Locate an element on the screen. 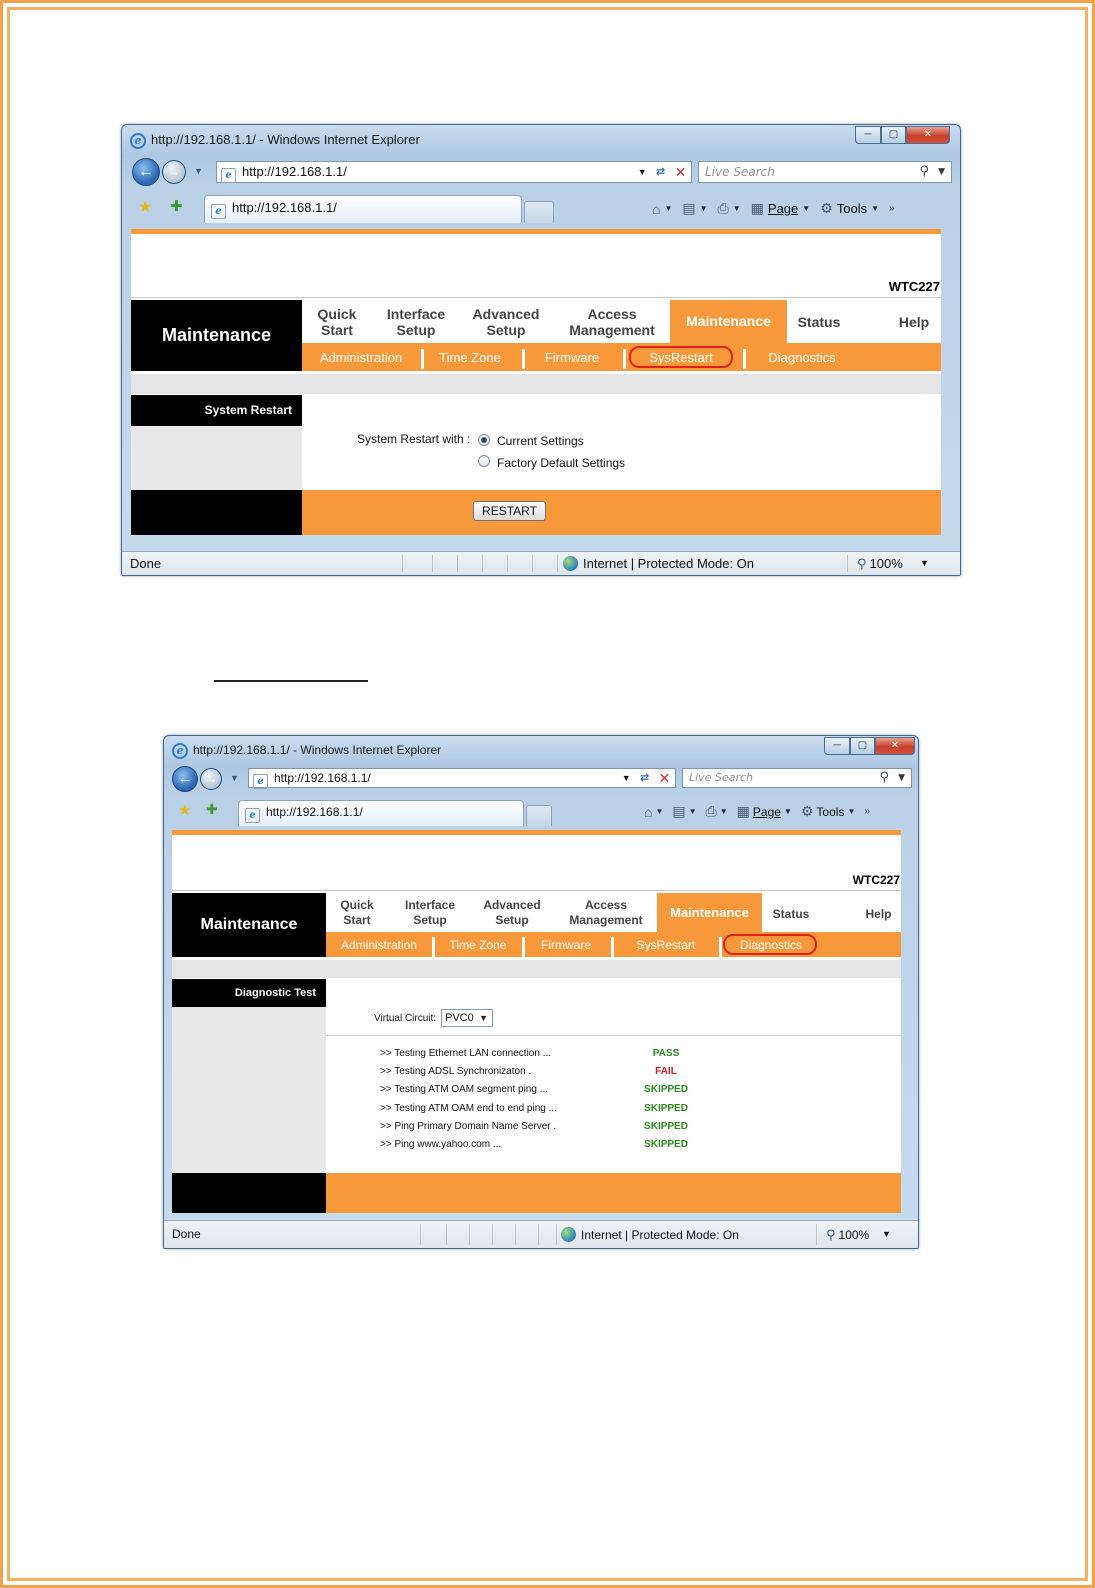 The width and height of the screenshot is (1095, 1588). panel-label: Diagnostic Test is located at coordinates (249, 993).